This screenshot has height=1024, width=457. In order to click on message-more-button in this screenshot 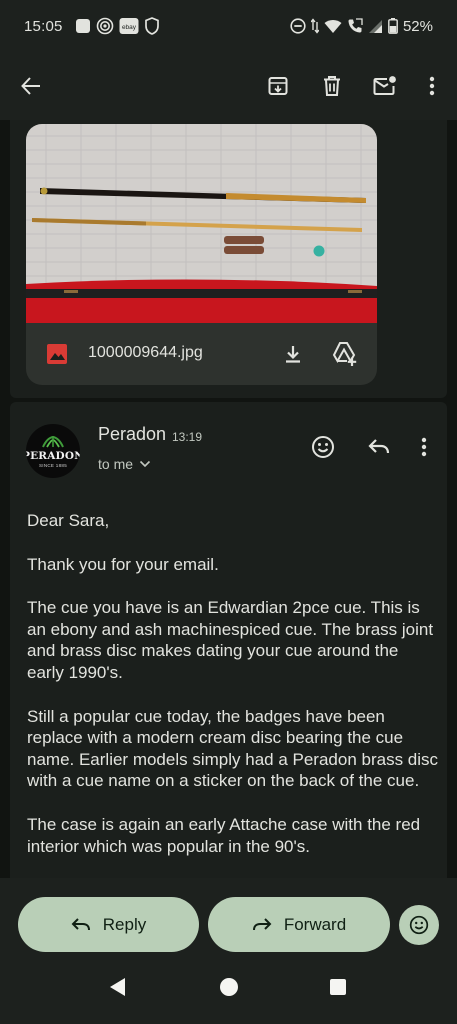, I will do `click(424, 447)`.